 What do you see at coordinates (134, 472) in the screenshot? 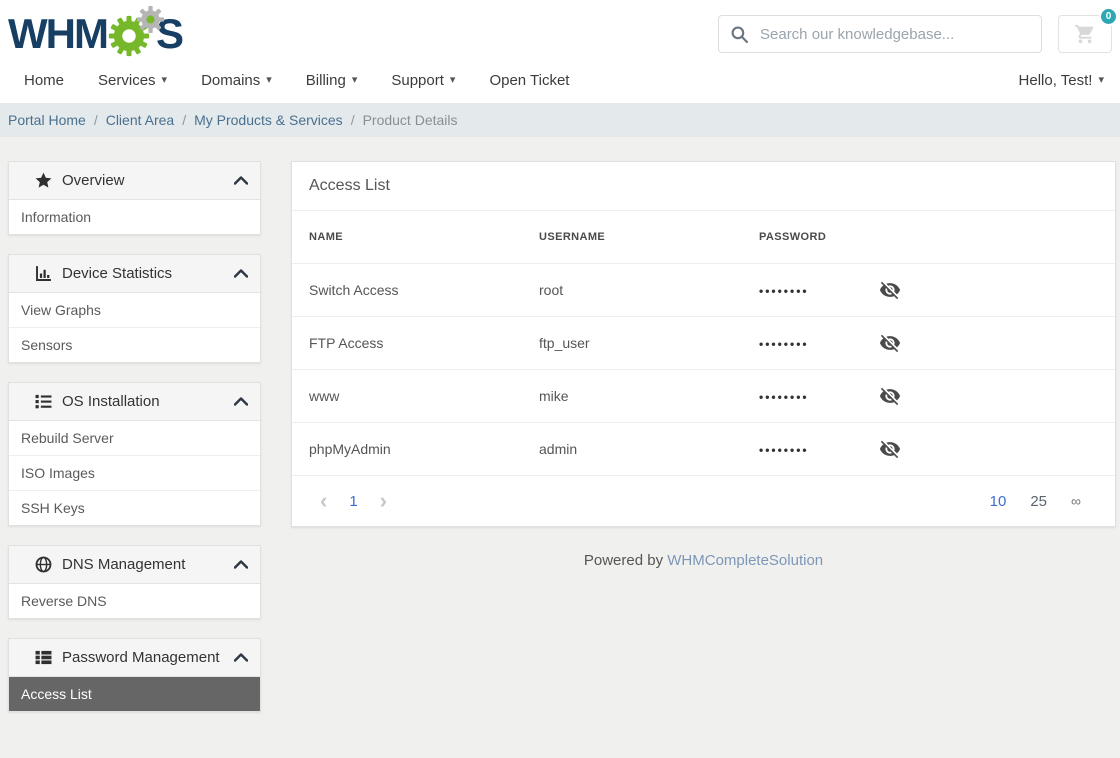
I see `sidebar-item-iso-images: ISO Images` at bounding box center [134, 472].